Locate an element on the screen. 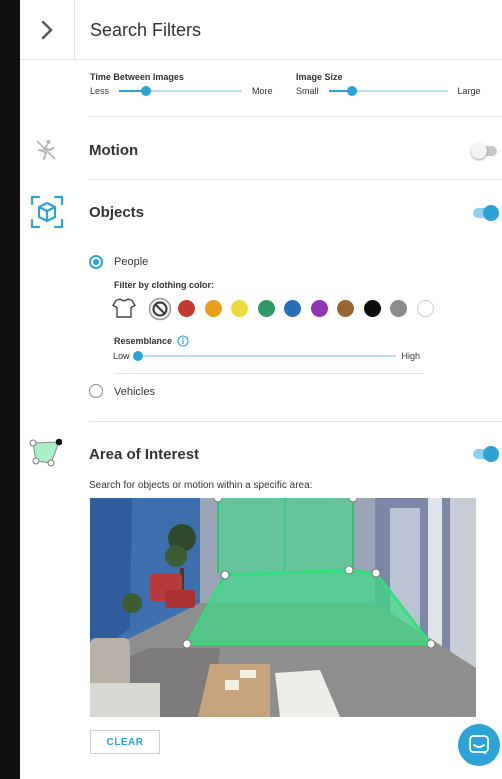 Image resolution: width=502 pixels, height=779 pixels. resemblance-slider-handle is located at coordinates (137, 356).